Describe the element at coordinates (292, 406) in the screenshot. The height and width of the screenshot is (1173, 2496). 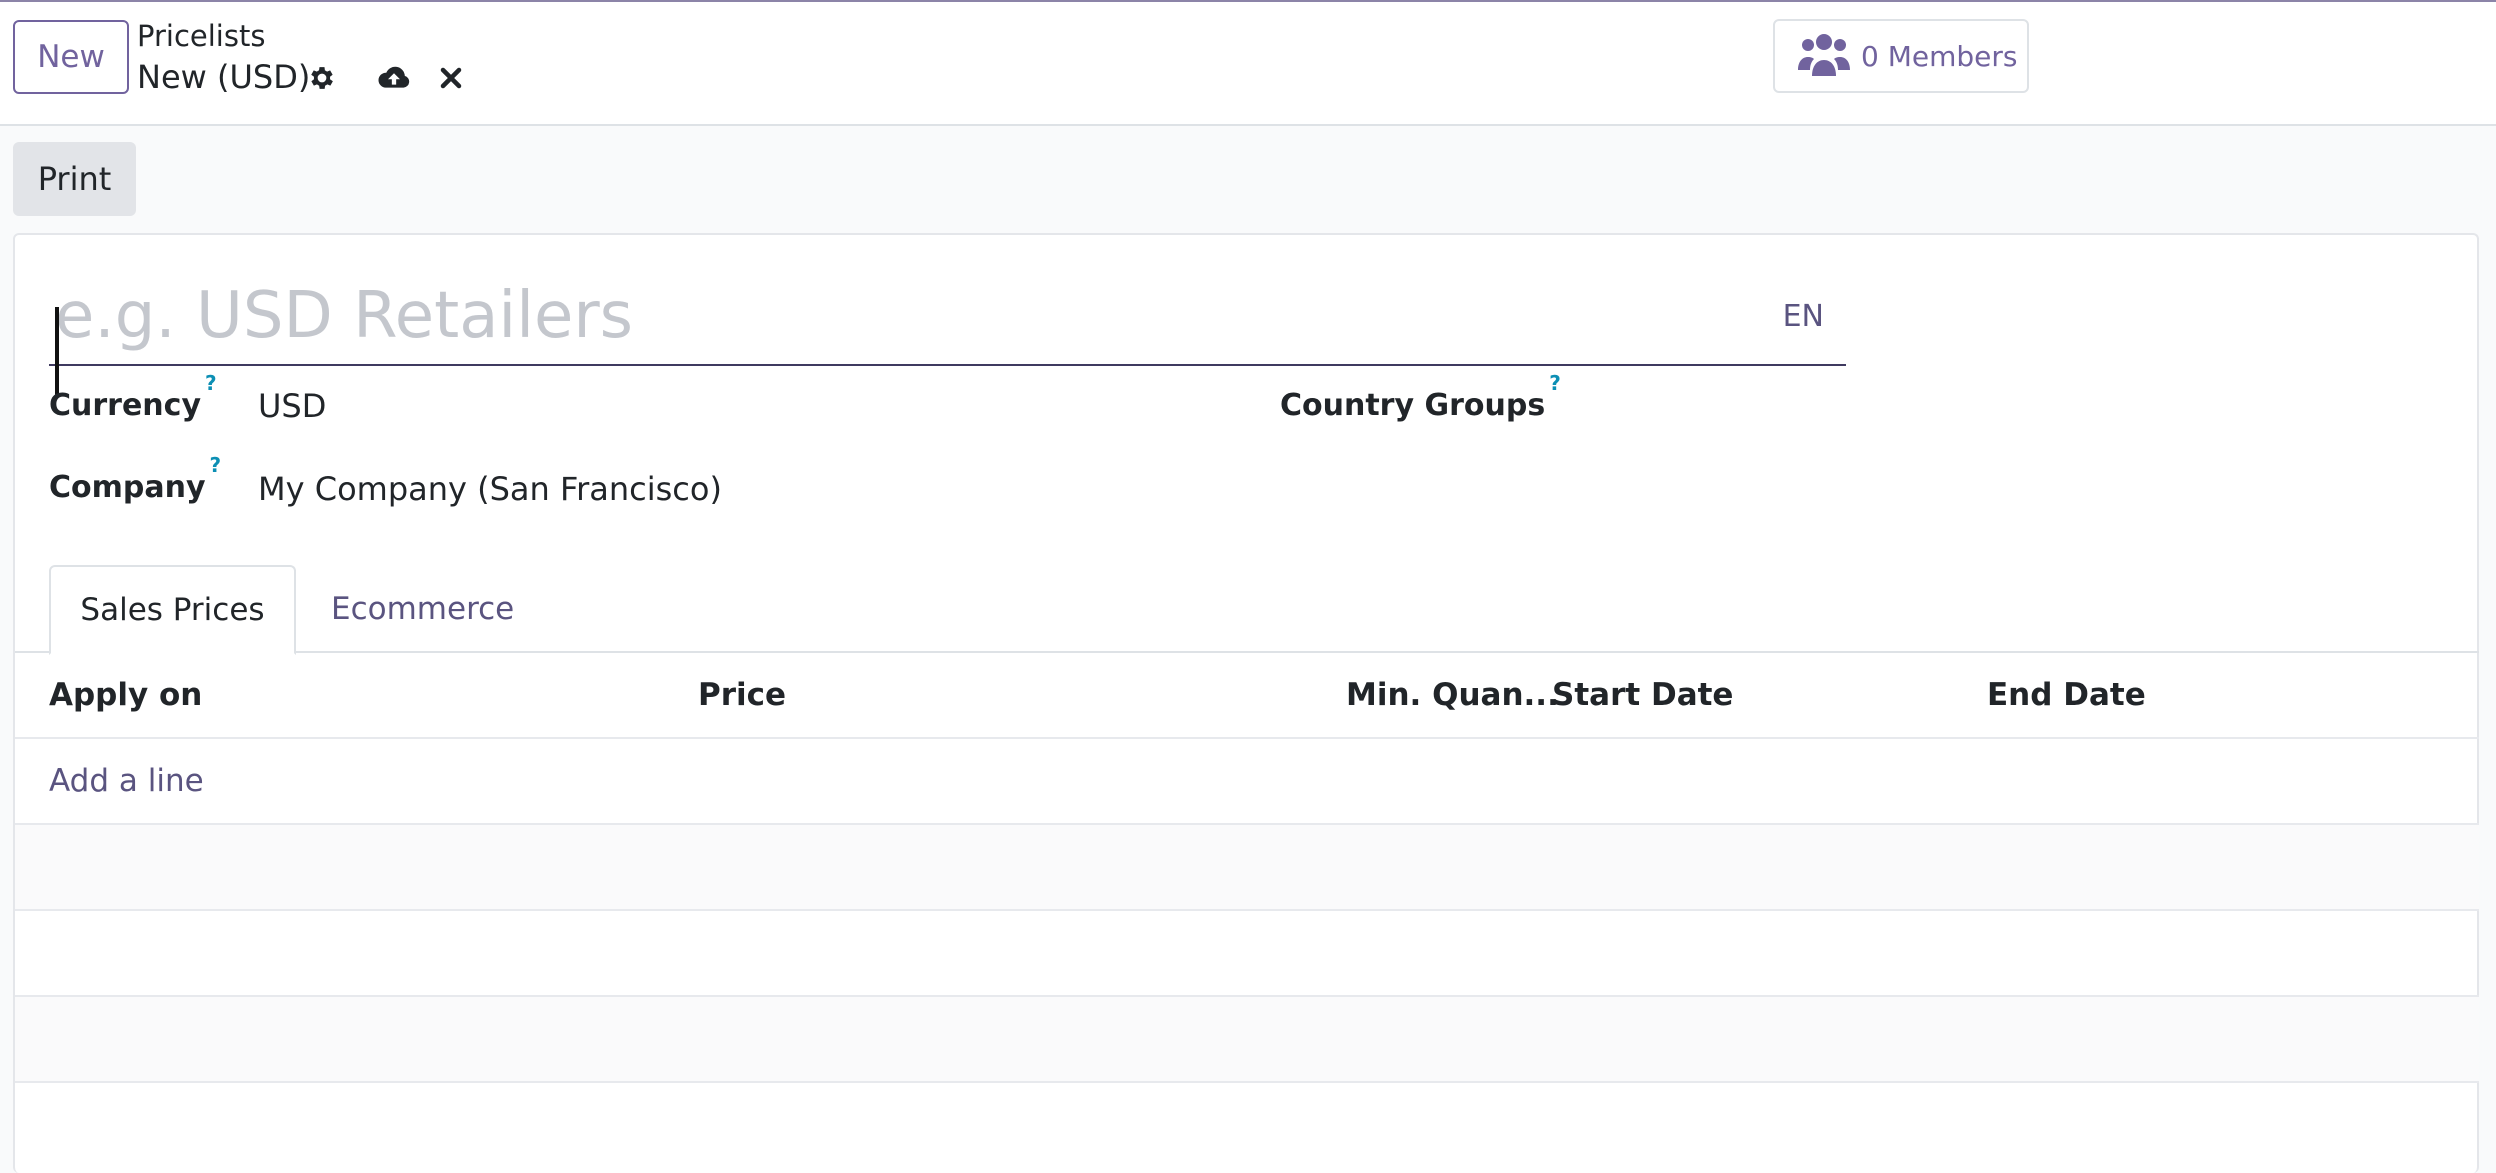
I see `currency-field: USD` at that location.